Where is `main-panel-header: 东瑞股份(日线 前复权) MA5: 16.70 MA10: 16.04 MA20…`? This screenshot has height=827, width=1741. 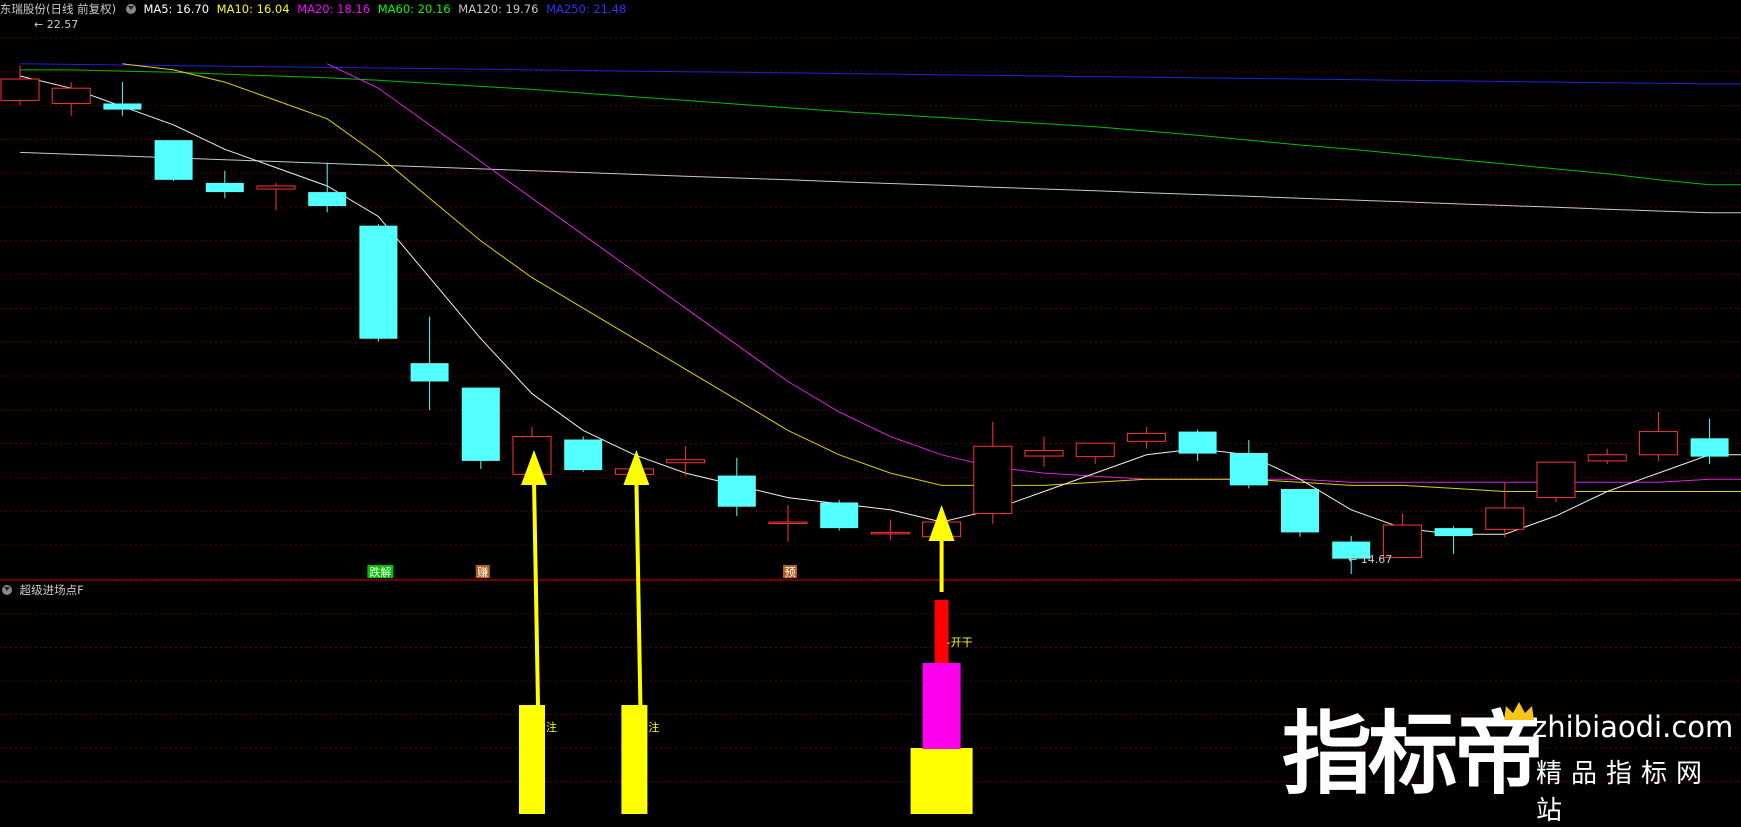
main-panel-header: 东瑞股份(日线 前复权) MA5: 16.70 MA10: 16.04 MA20… is located at coordinates (315, 9).